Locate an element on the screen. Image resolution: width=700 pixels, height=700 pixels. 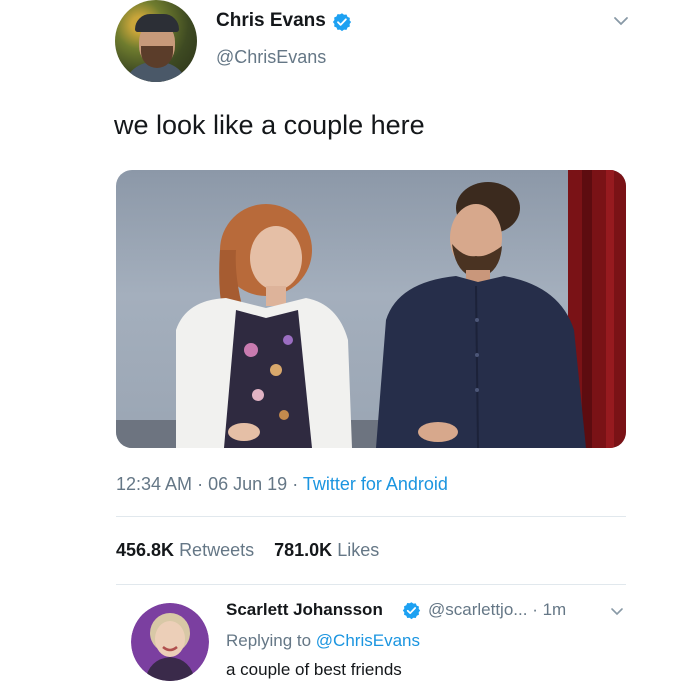
reply-author-name: Scarlett Johansson is located at coordinates (304, 610).